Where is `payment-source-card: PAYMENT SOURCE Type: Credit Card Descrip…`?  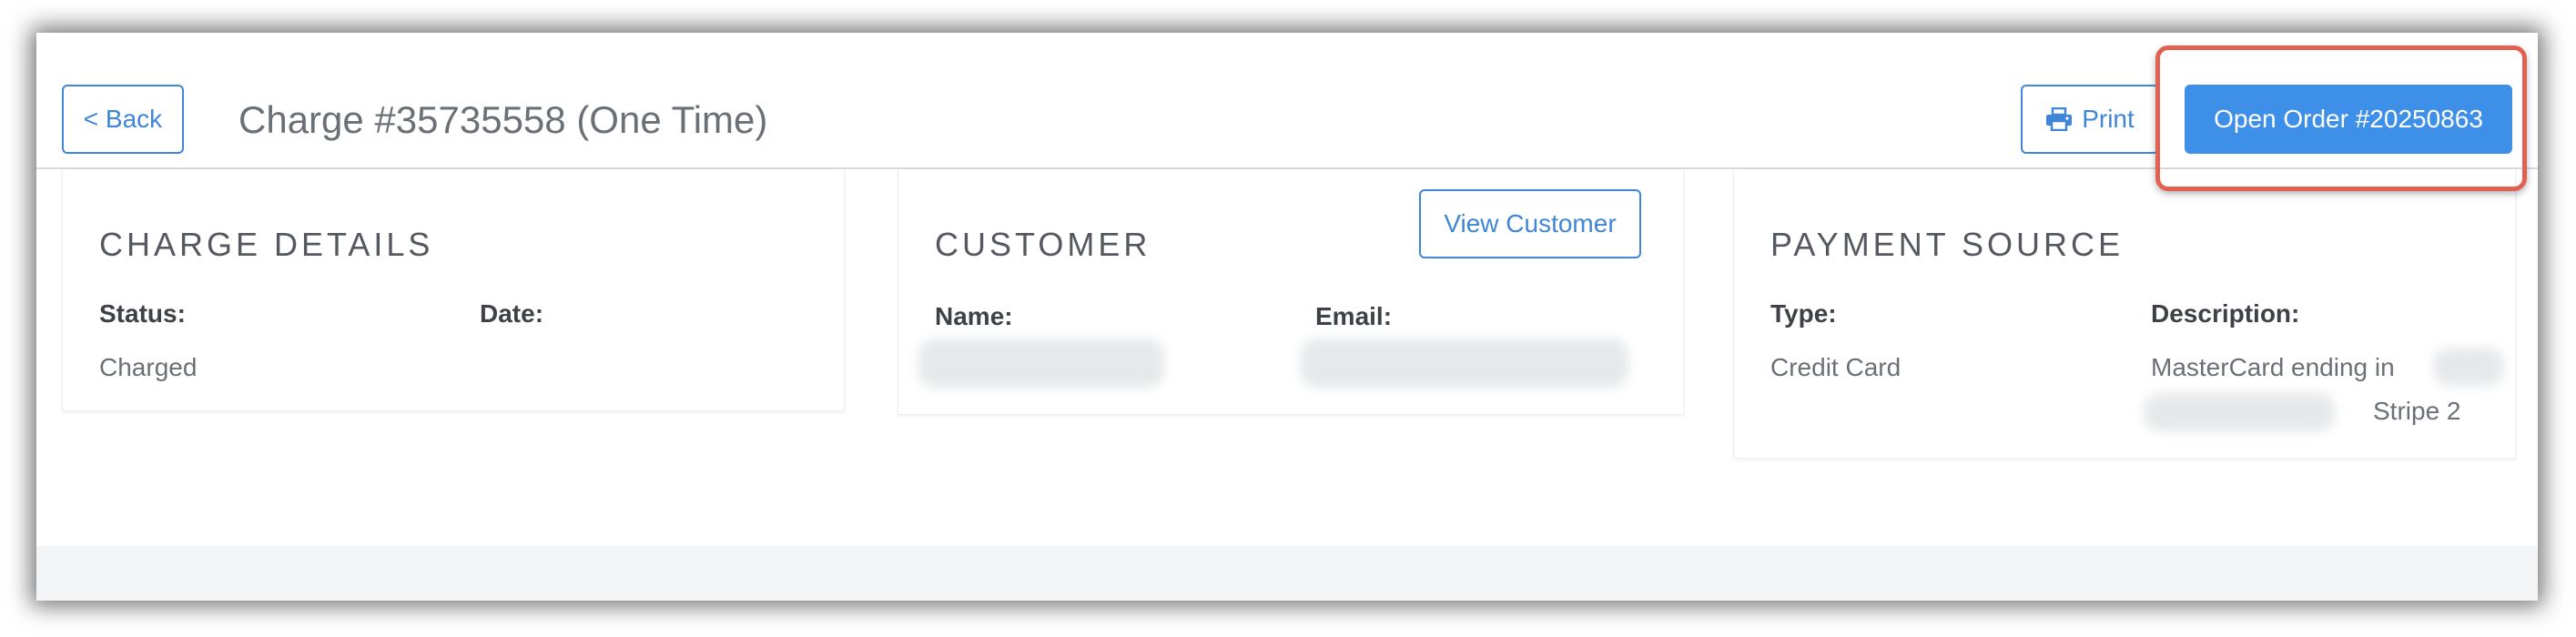 payment-source-card: PAYMENT SOURCE Type: Credit Card Descrip… is located at coordinates (2124, 314).